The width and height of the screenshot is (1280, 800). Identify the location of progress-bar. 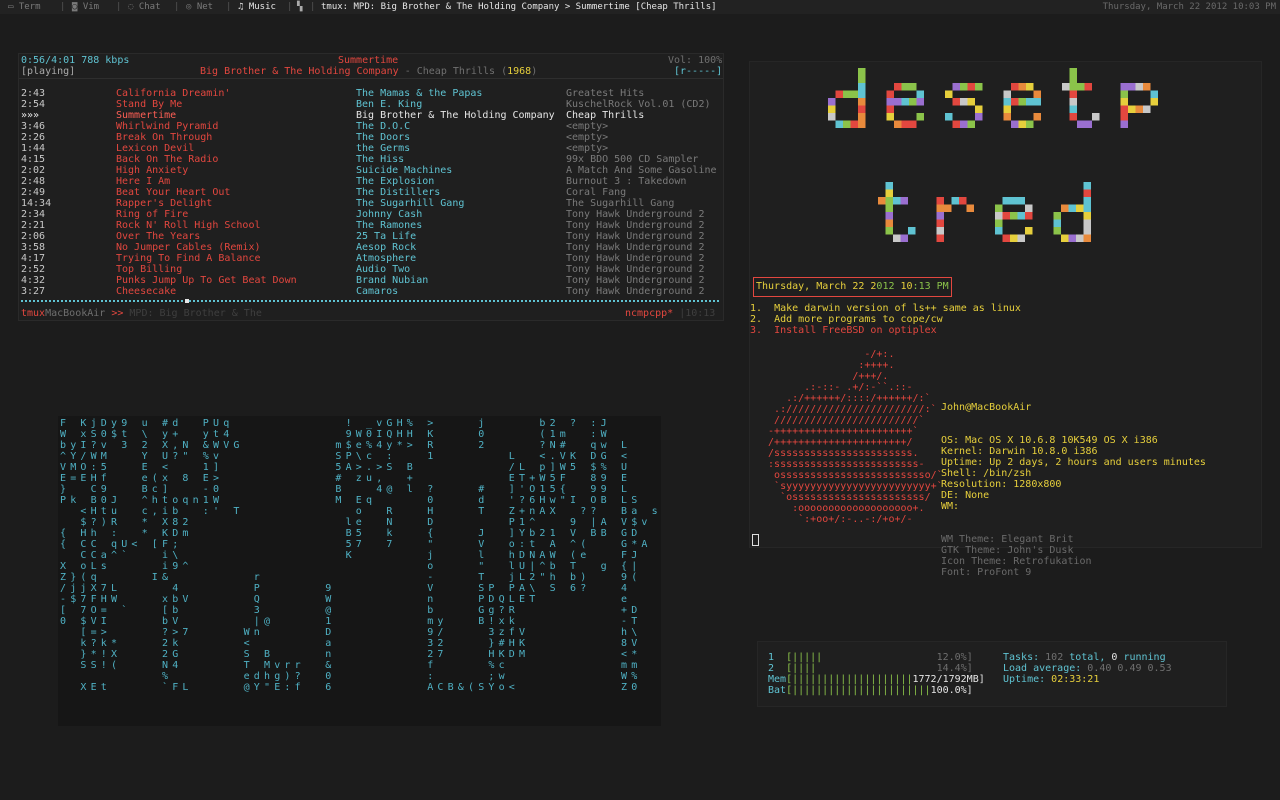
(371, 301).